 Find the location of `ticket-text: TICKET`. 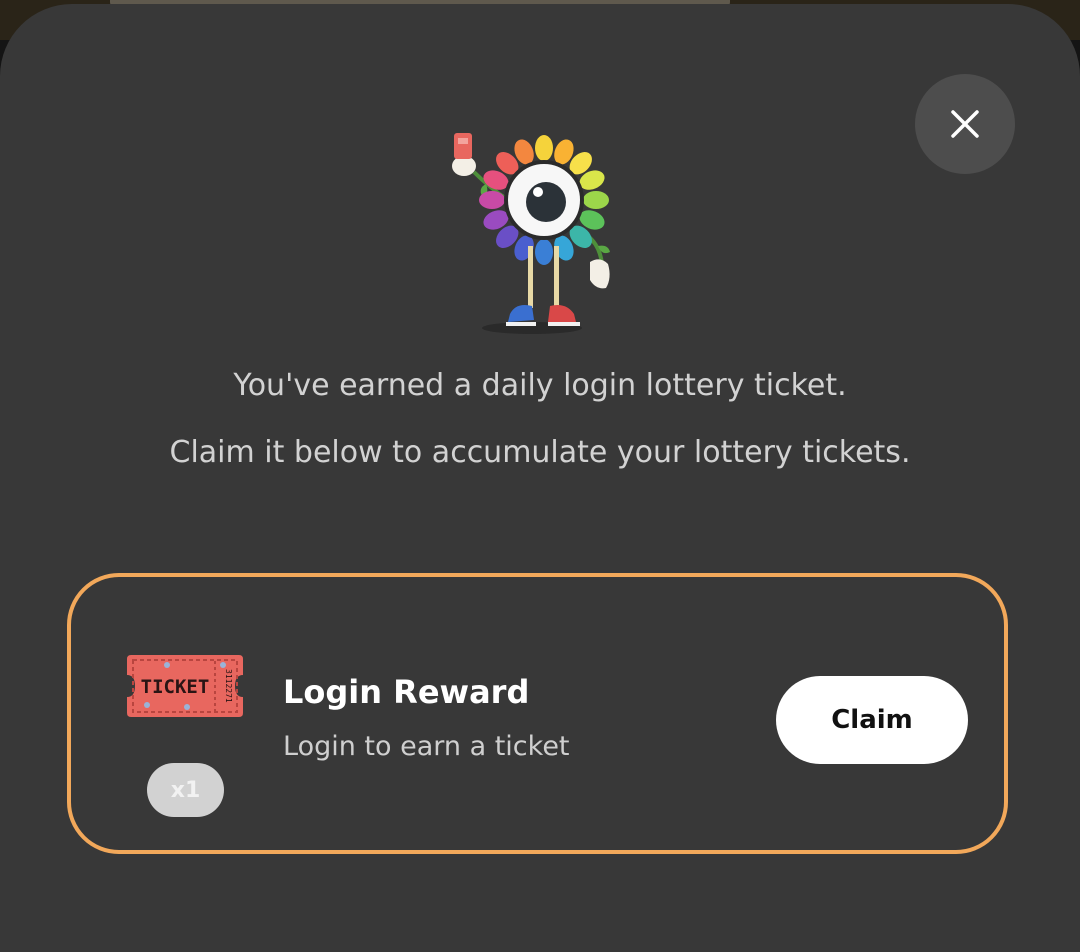

ticket-text: TICKET is located at coordinates (175, 687).